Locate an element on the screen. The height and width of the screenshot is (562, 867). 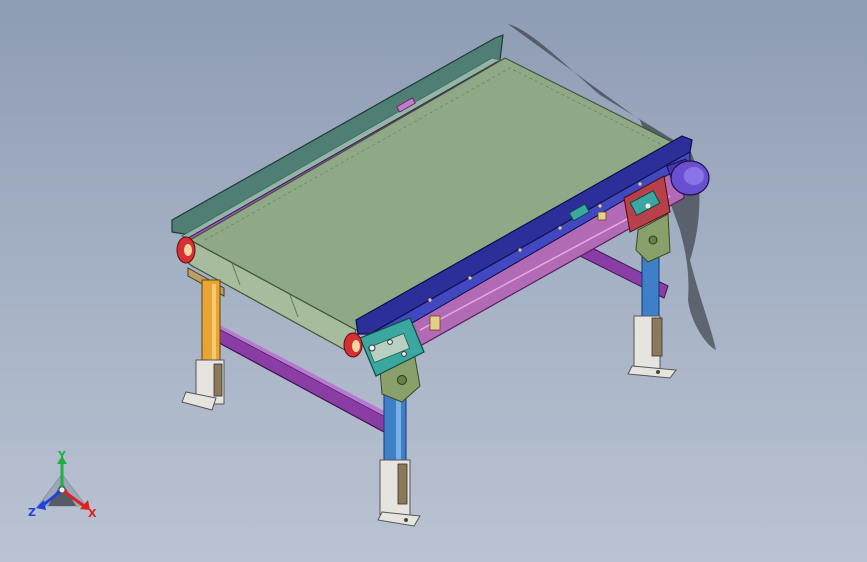
front-left-roller-hub is located at coordinates (188, 250).